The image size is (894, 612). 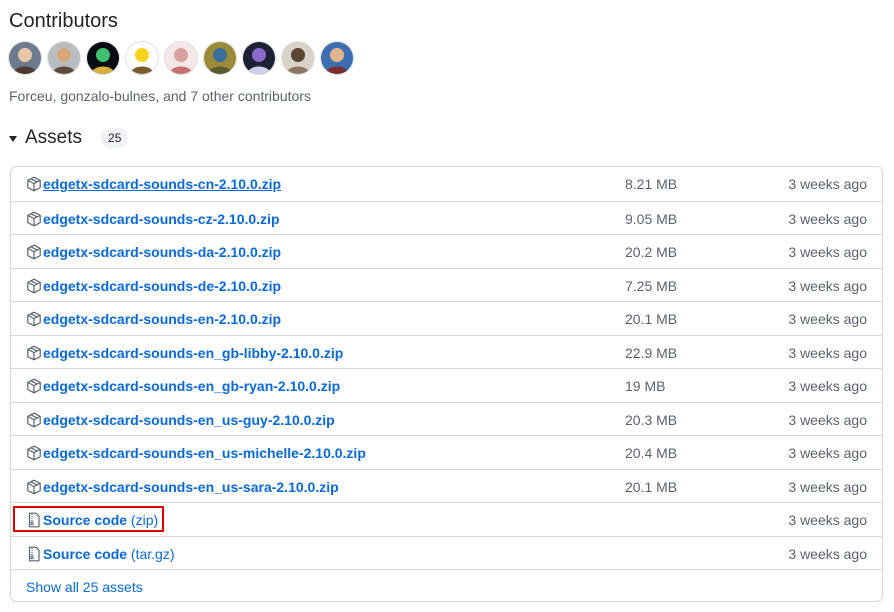 What do you see at coordinates (54, 137) in the screenshot?
I see `assets-heading: Assets` at bounding box center [54, 137].